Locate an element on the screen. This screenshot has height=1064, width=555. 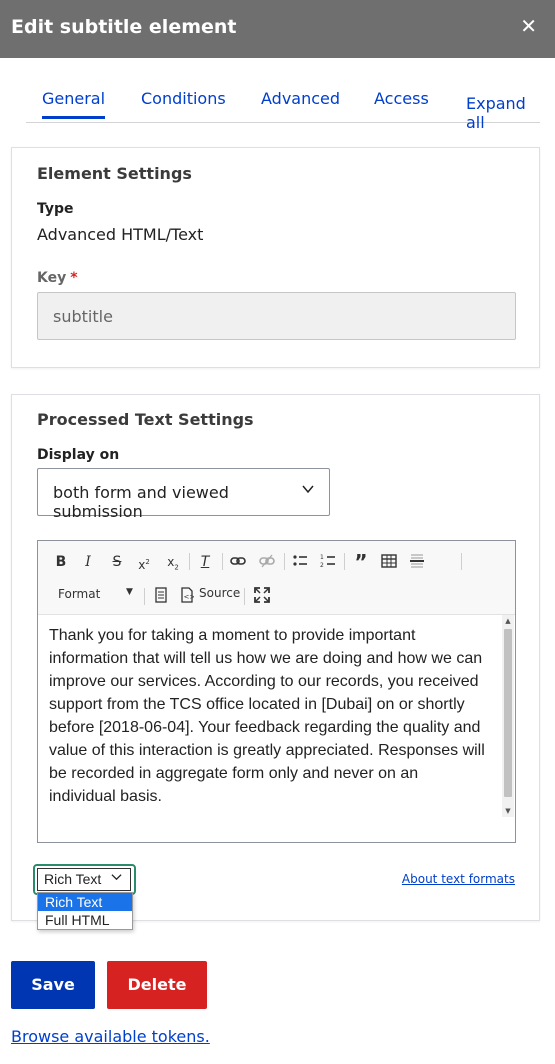
caret-down-icon: ▼ is located at coordinates (129, 592).